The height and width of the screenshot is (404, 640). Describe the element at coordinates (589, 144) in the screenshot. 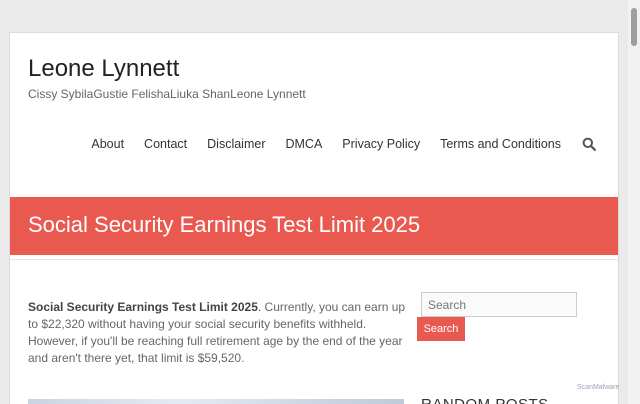

I see `search-icon` at that location.